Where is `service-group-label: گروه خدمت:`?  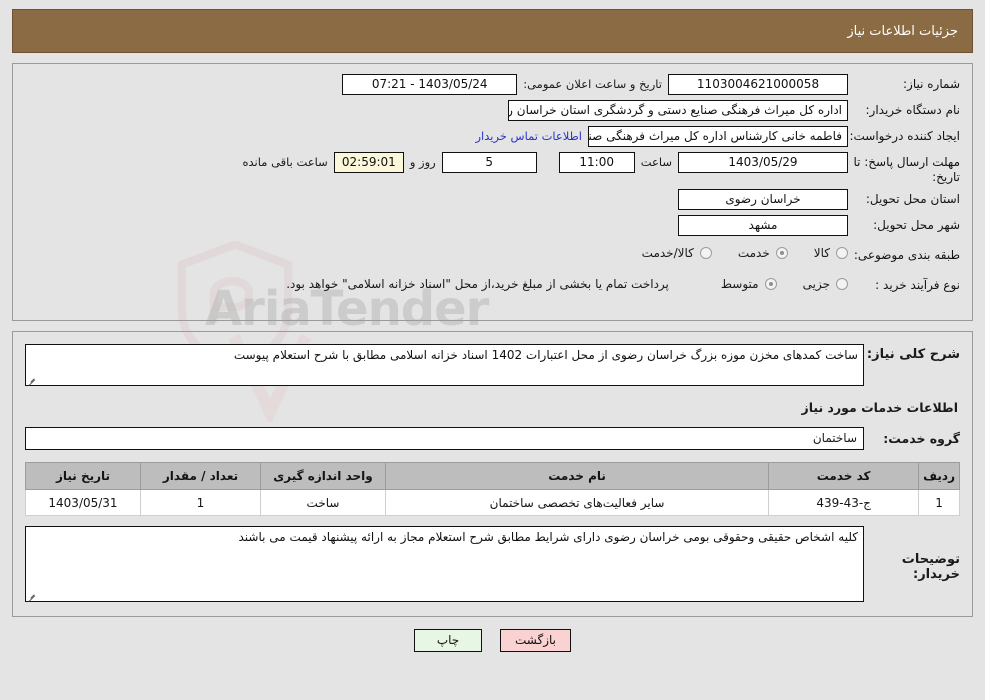
service-group-label: گروه خدمت: is located at coordinates (921, 438).